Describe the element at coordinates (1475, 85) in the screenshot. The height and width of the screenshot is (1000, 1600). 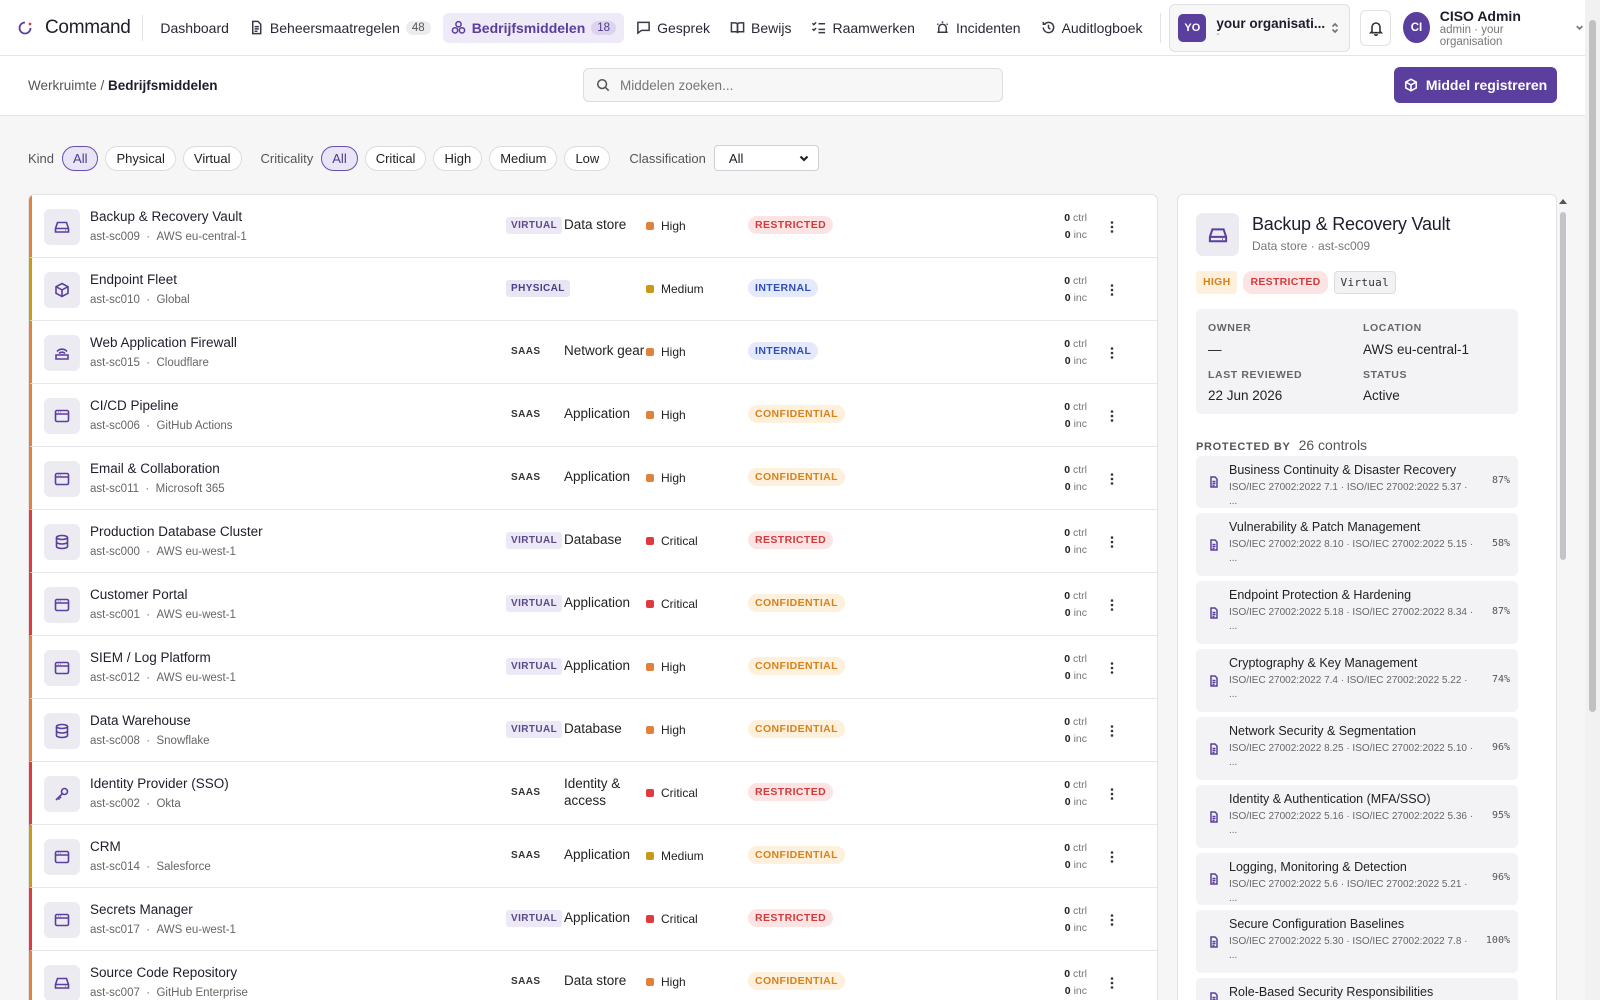
I see `register-asset-button: Middel registreren` at that location.